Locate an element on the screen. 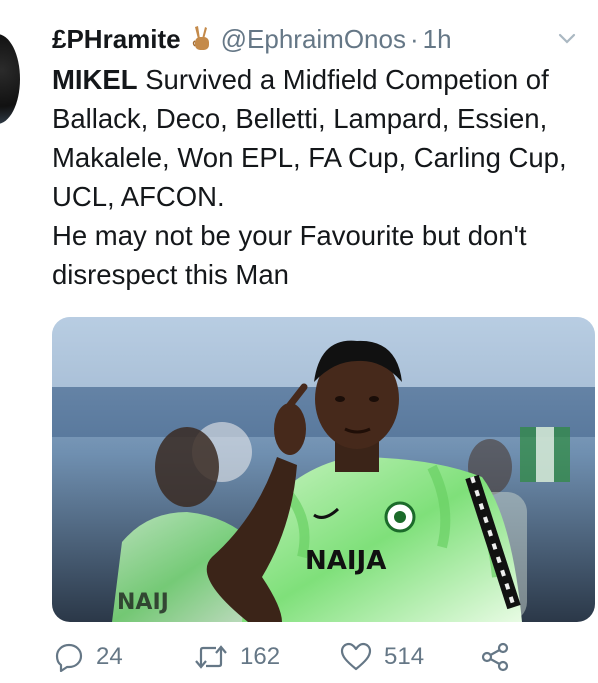 This screenshot has width=598, height=683. user-handle: @EphraimOnos is located at coordinates (313, 39).